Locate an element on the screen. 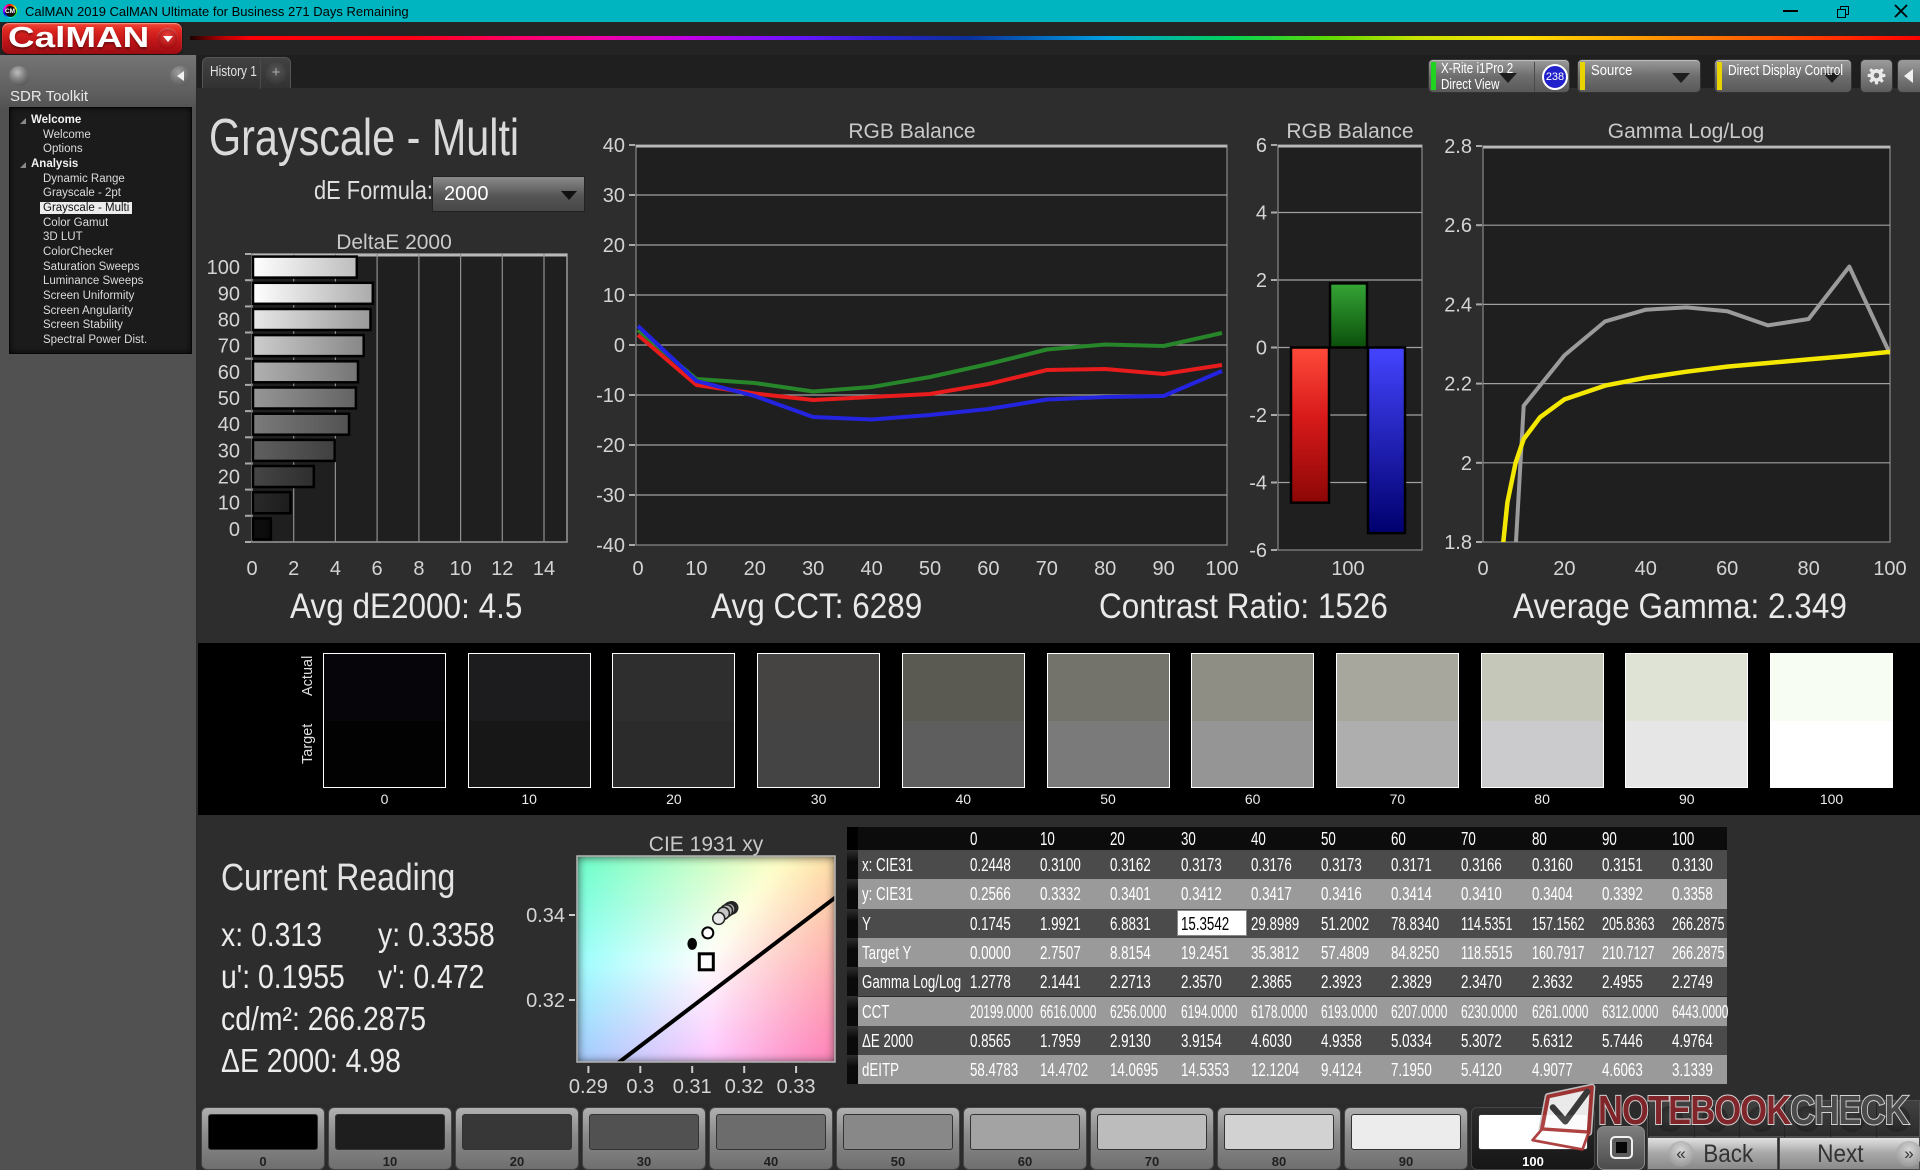 Image resolution: width=1920 pixels, height=1170 pixels. svg-text: 0.3 is located at coordinates (640, 1087).